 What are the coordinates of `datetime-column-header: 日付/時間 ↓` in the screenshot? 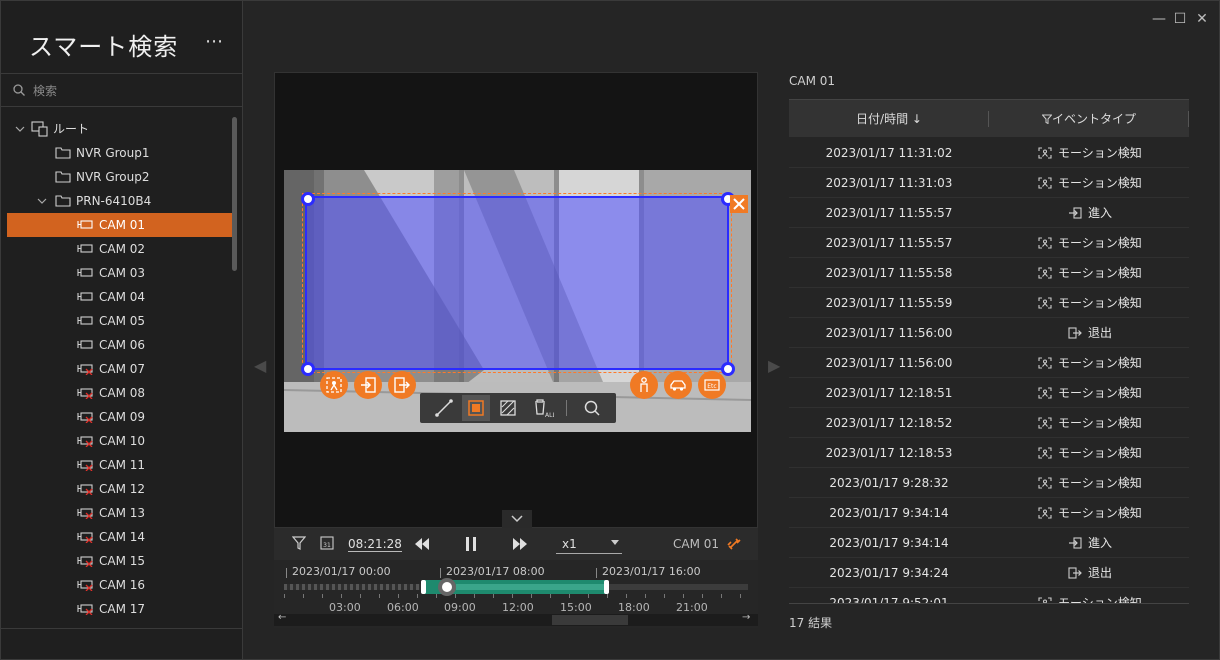 It's located at (889, 119).